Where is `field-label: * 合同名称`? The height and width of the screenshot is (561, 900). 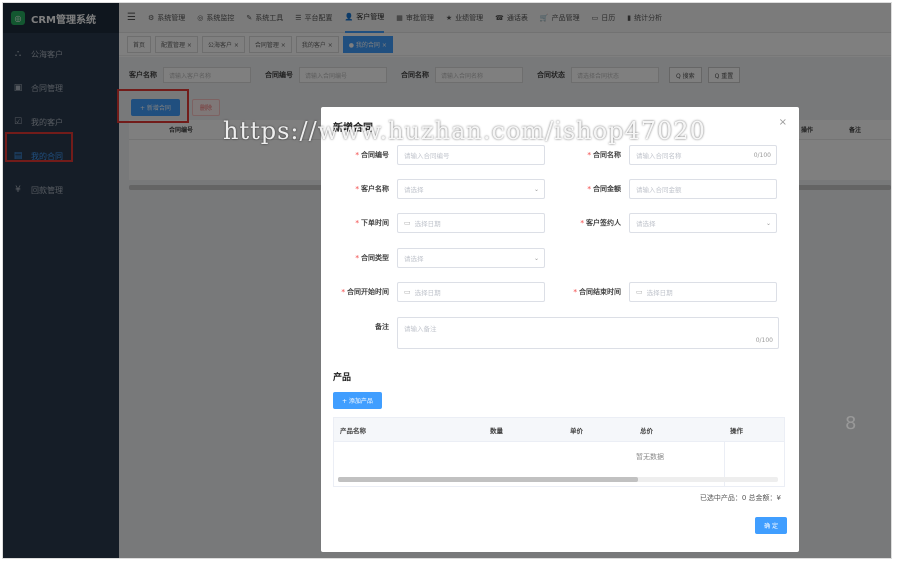 field-label: * 合同名称 is located at coordinates (604, 155).